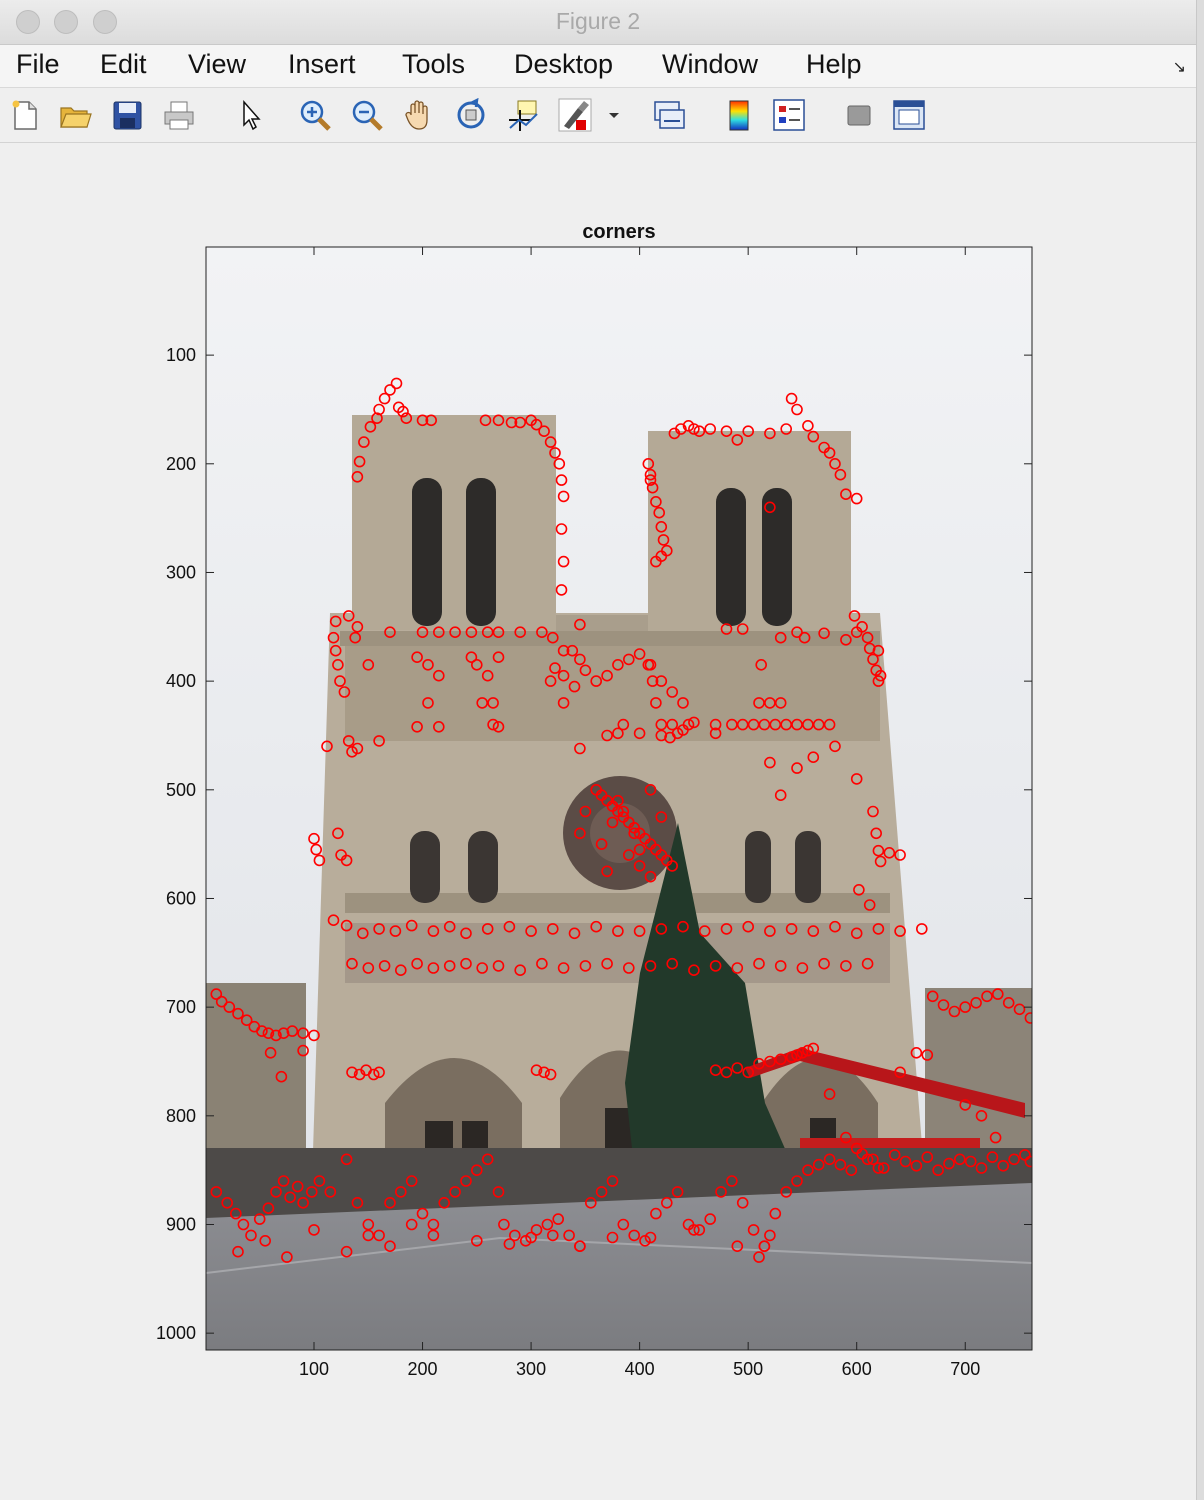 The width and height of the screenshot is (1204, 1500). What do you see at coordinates (710, 64) in the screenshot?
I see `menu-window: Window` at bounding box center [710, 64].